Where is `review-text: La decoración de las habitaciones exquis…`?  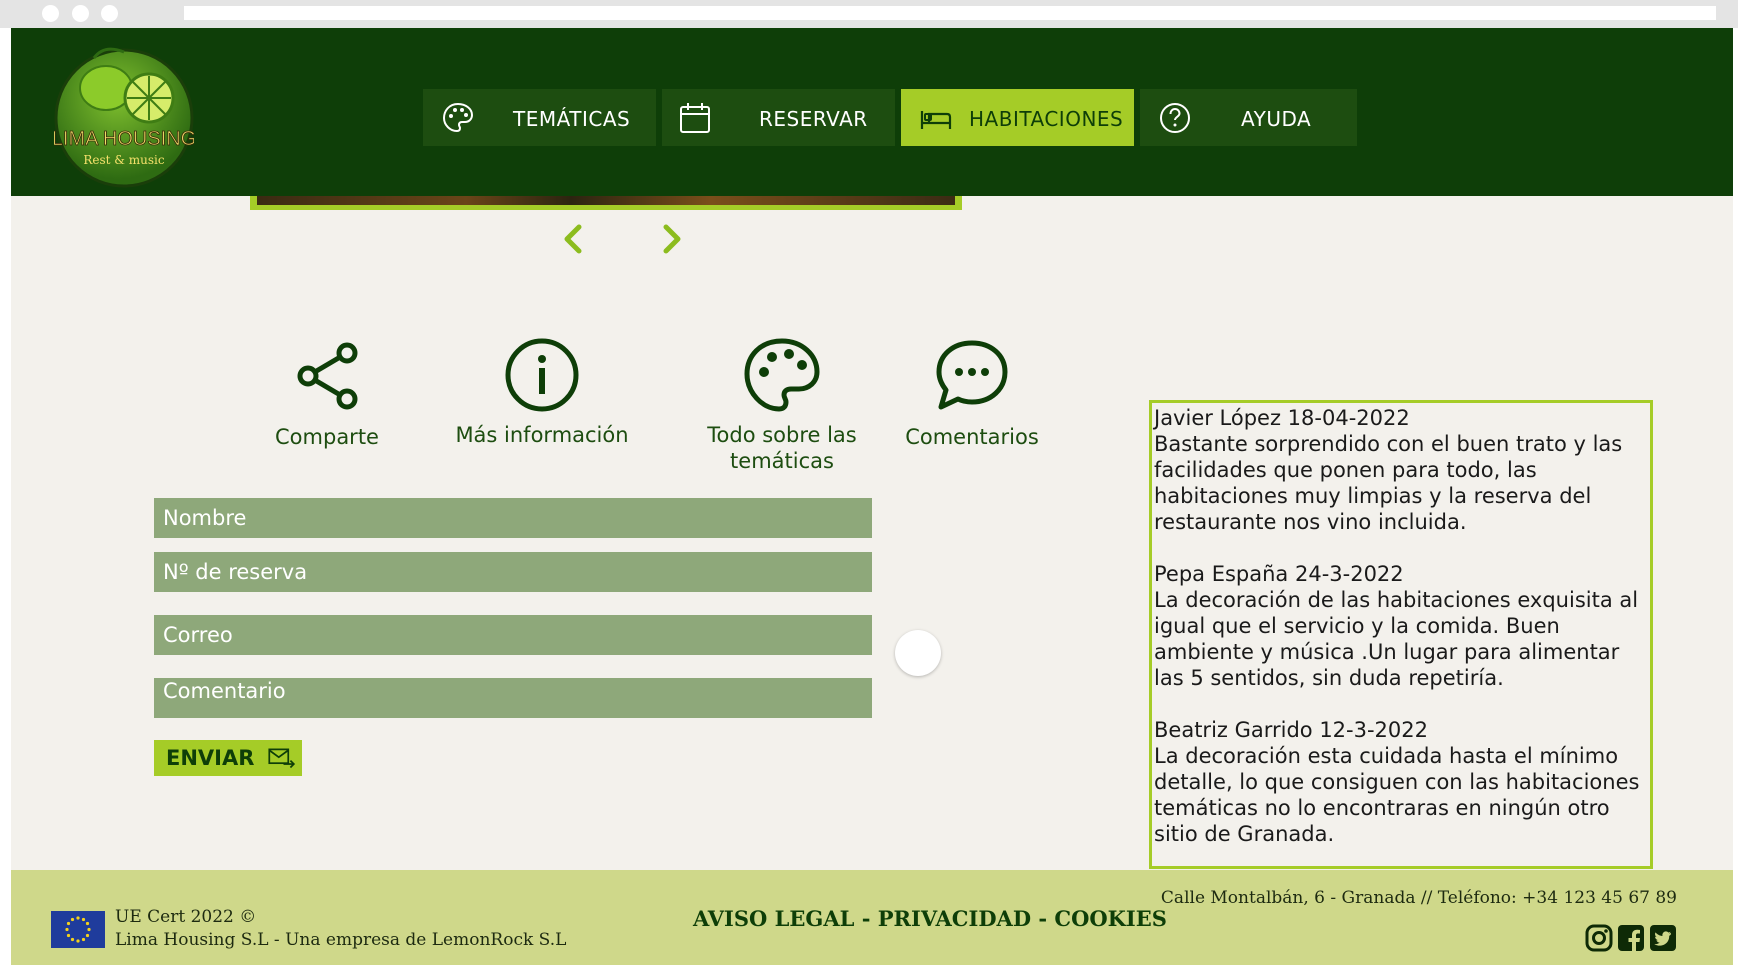
review-text: La decoración de las habitaciones exquis… is located at coordinates (1396, 639).